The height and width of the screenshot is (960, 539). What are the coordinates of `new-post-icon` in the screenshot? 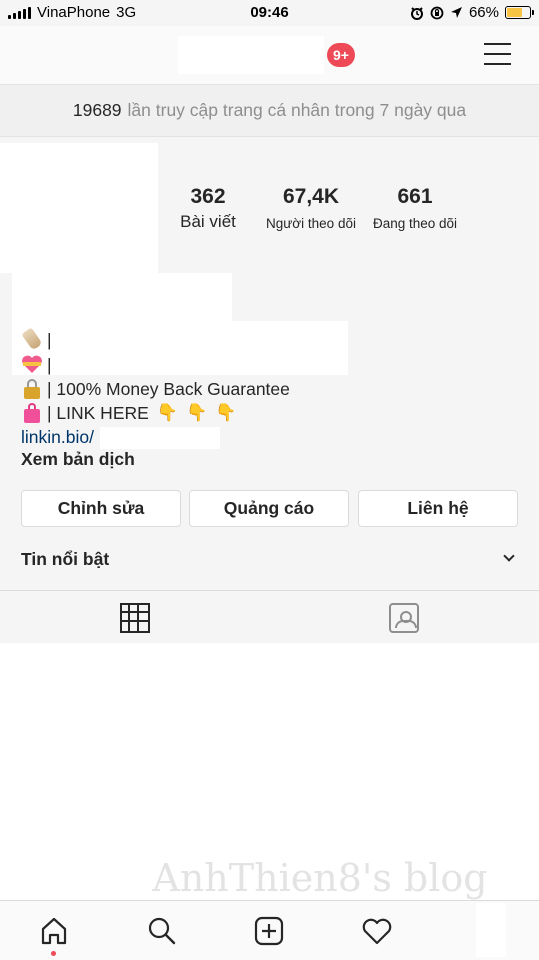 It's located at (269, 931).